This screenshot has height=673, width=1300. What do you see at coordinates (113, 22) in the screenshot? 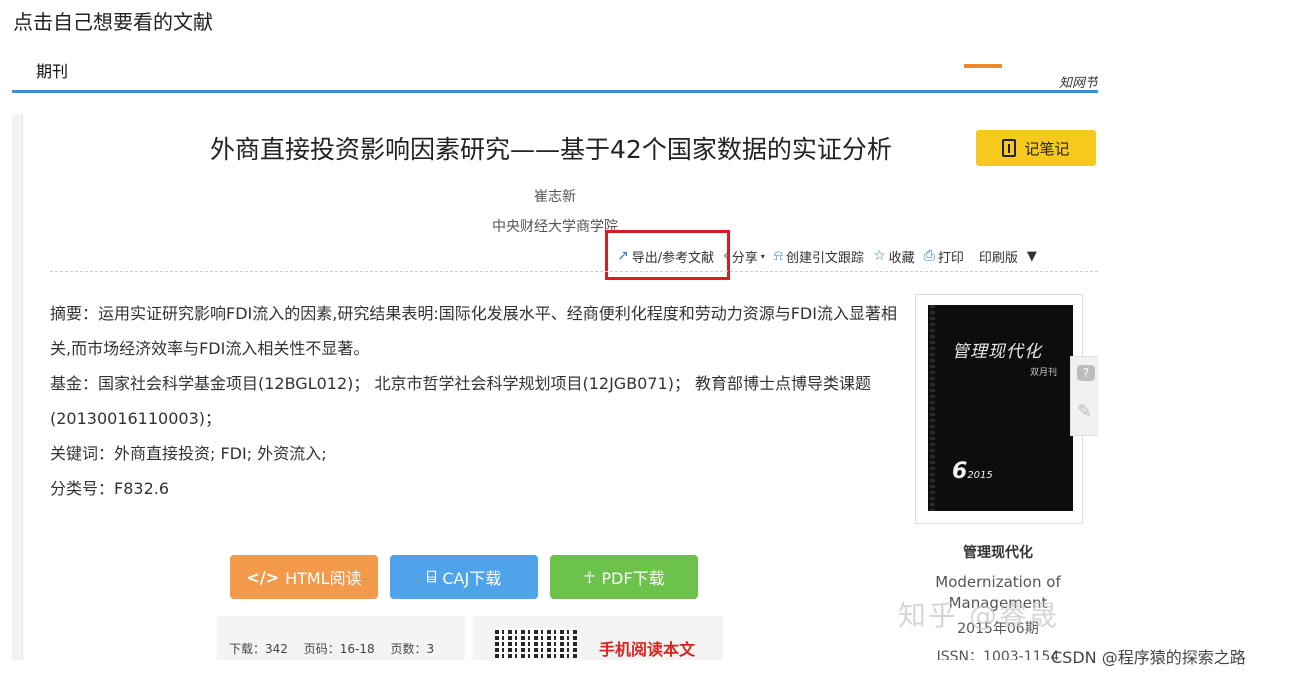
I see `page-caption: 点击自己想要看的文献` at bounding box center [113, 22].